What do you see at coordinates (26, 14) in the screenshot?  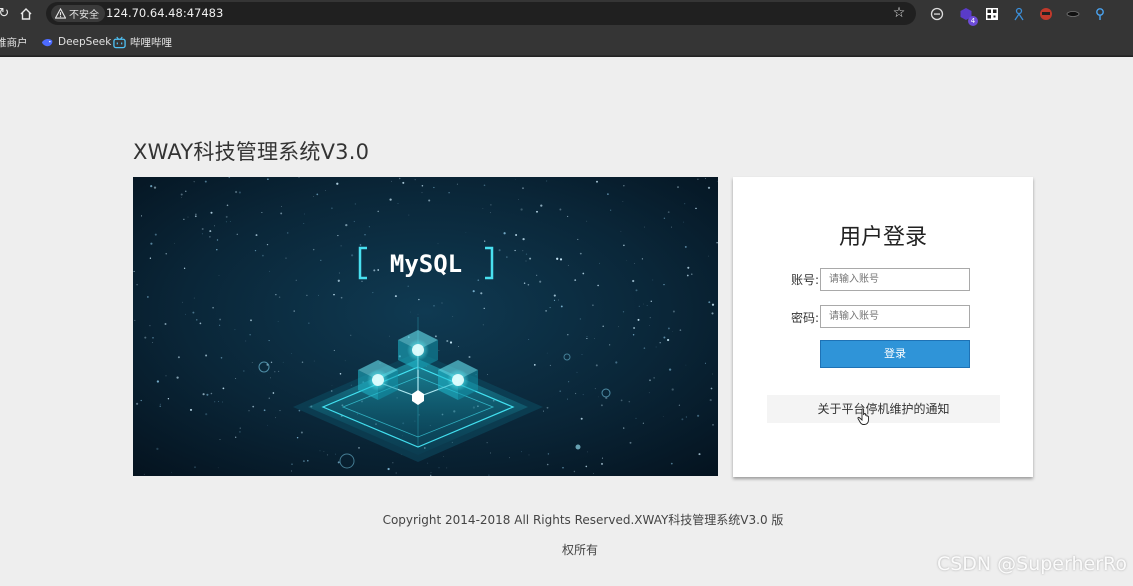 I see `home-icon` at bounding box center [26, 14].